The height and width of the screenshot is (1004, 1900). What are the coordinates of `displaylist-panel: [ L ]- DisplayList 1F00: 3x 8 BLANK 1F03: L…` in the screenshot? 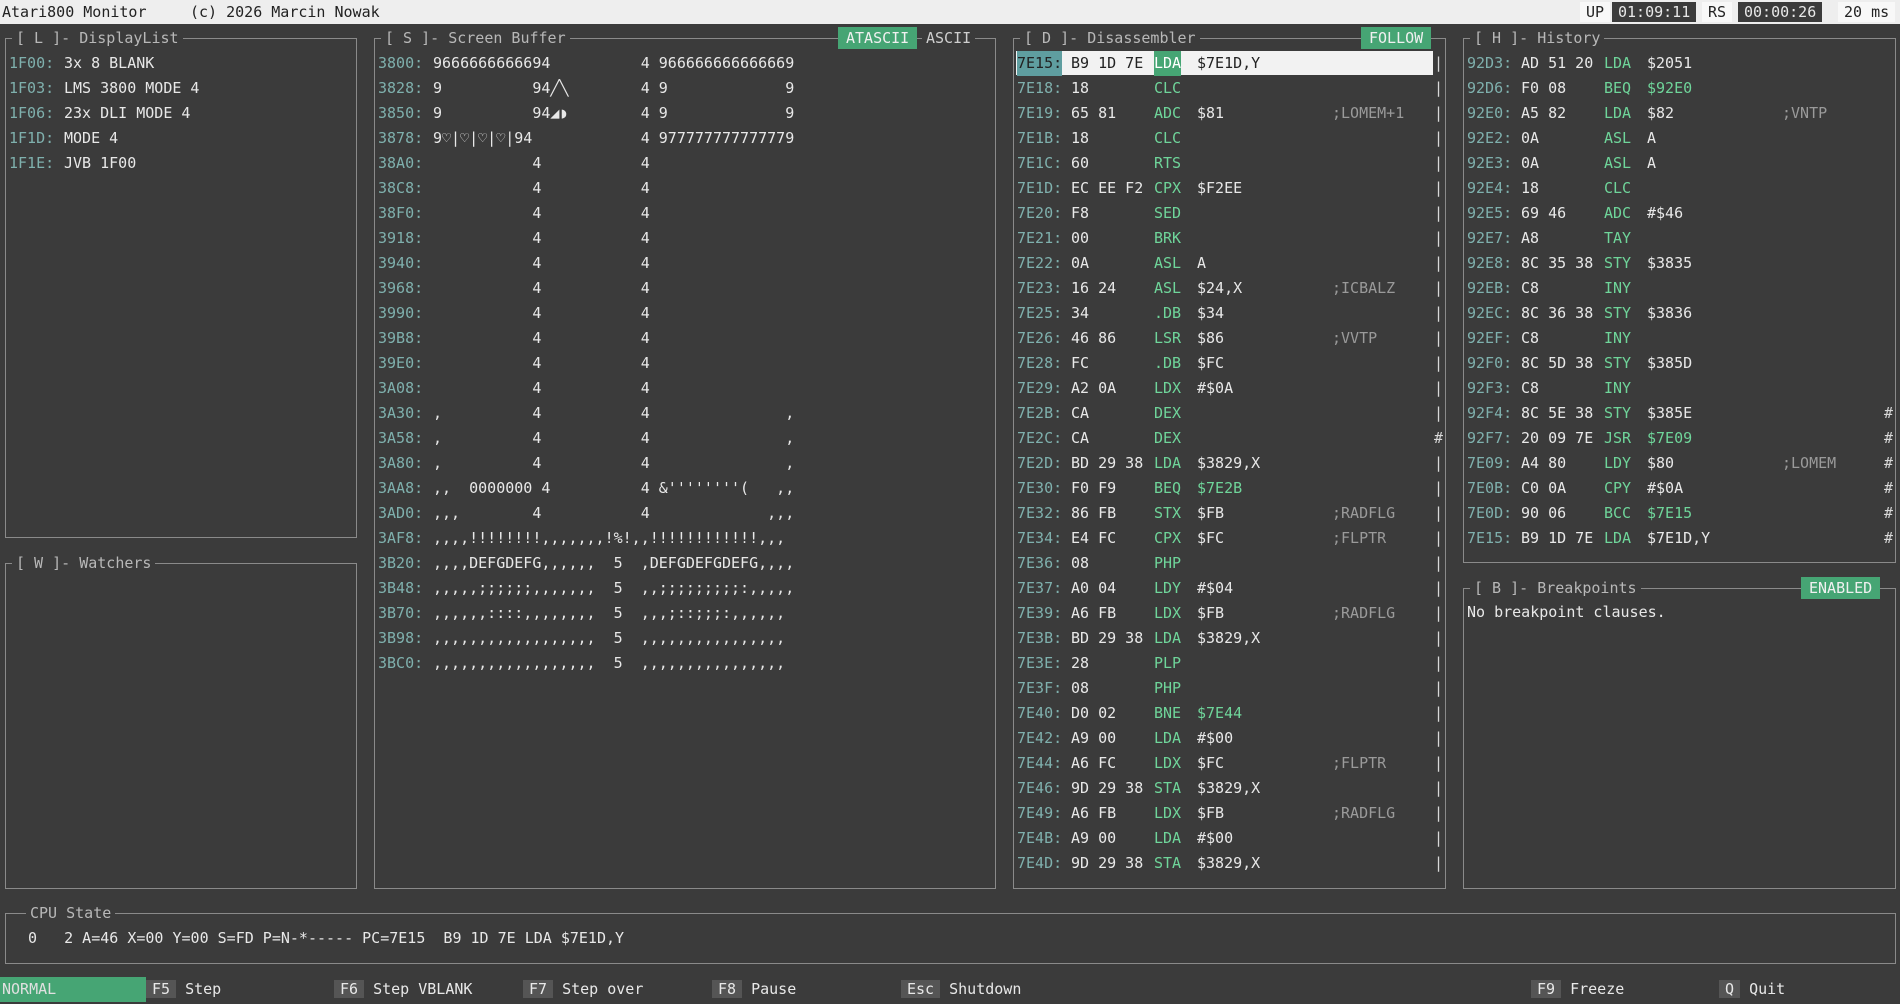 It's located at (181, 283).